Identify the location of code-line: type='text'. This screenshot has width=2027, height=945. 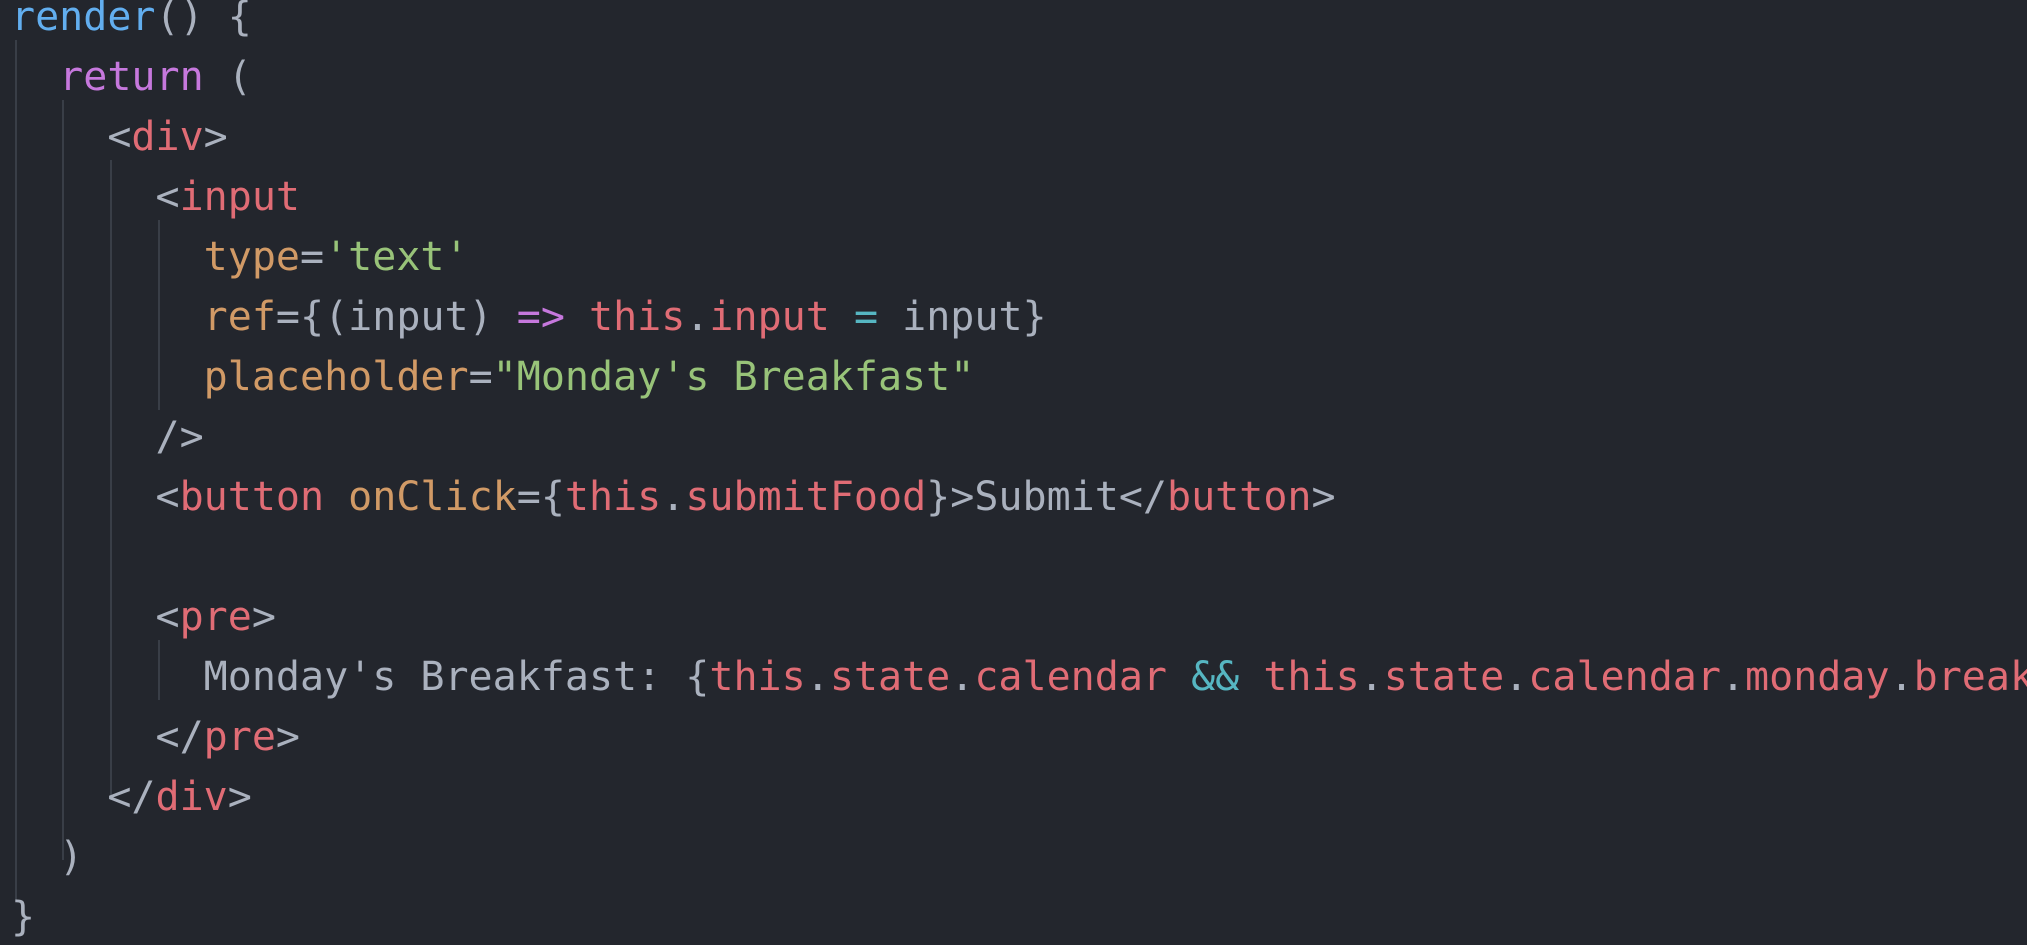
(240, 257).